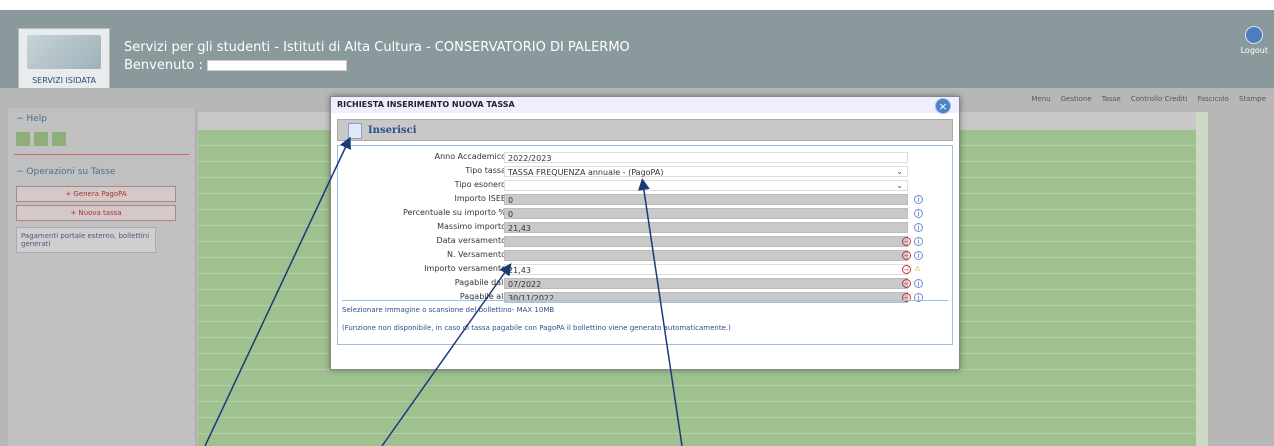  What do you see at coordinates (1040, 99) in the screenshot?
I see `toolbar-menu: Menu` at bounding box center [1040, 99].